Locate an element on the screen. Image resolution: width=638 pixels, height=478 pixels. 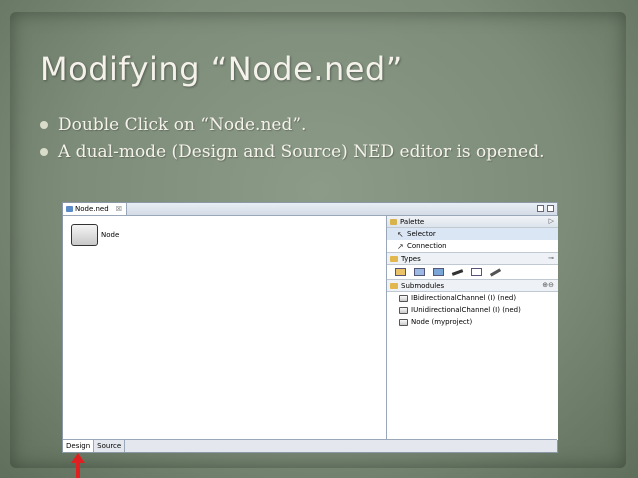
selector-arrow-icon: ↖ is located at coordinates (400, 234).